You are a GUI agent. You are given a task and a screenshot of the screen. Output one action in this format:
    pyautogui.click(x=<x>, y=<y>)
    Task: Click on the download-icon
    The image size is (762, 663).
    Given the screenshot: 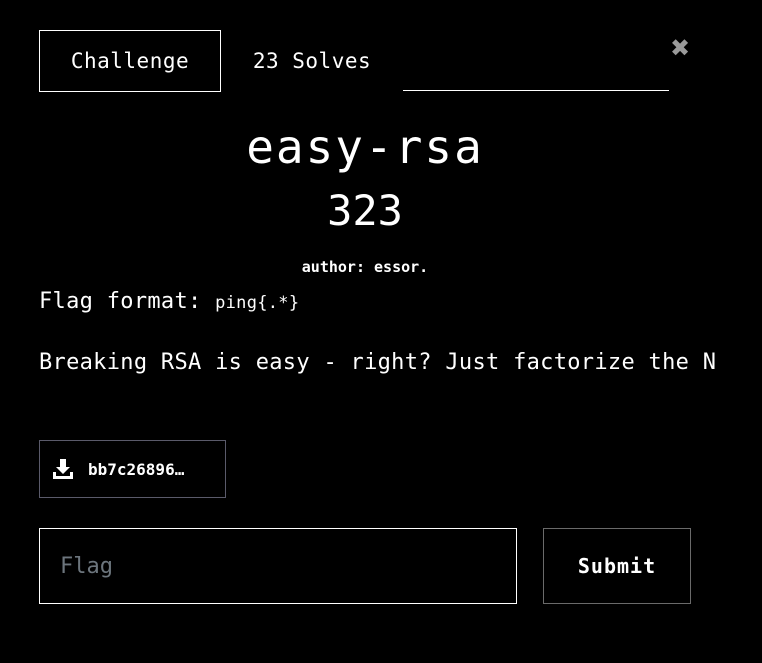 What is the action you would take?
    pyautogui.click(x=63, y=469)
    